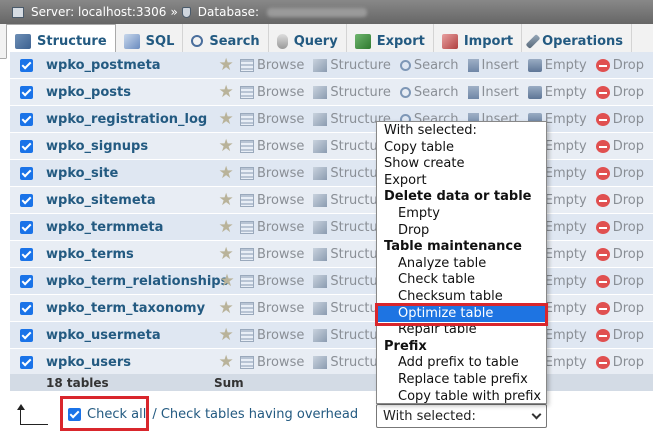 The height and width of the screenshot is (434, 653). I want to click on dropdown-option: Drop, so click(461, 231).